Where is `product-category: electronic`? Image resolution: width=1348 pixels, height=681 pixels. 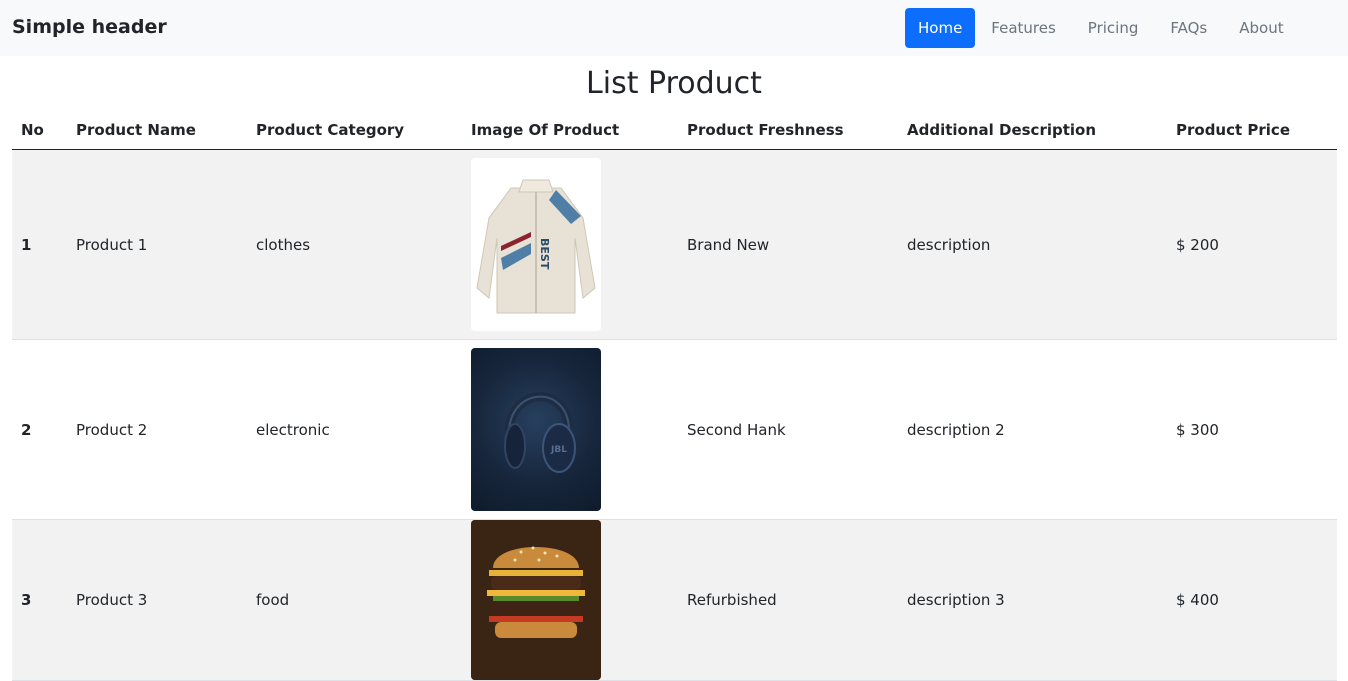 product-category: electronic is located at coordinates (354, 429).